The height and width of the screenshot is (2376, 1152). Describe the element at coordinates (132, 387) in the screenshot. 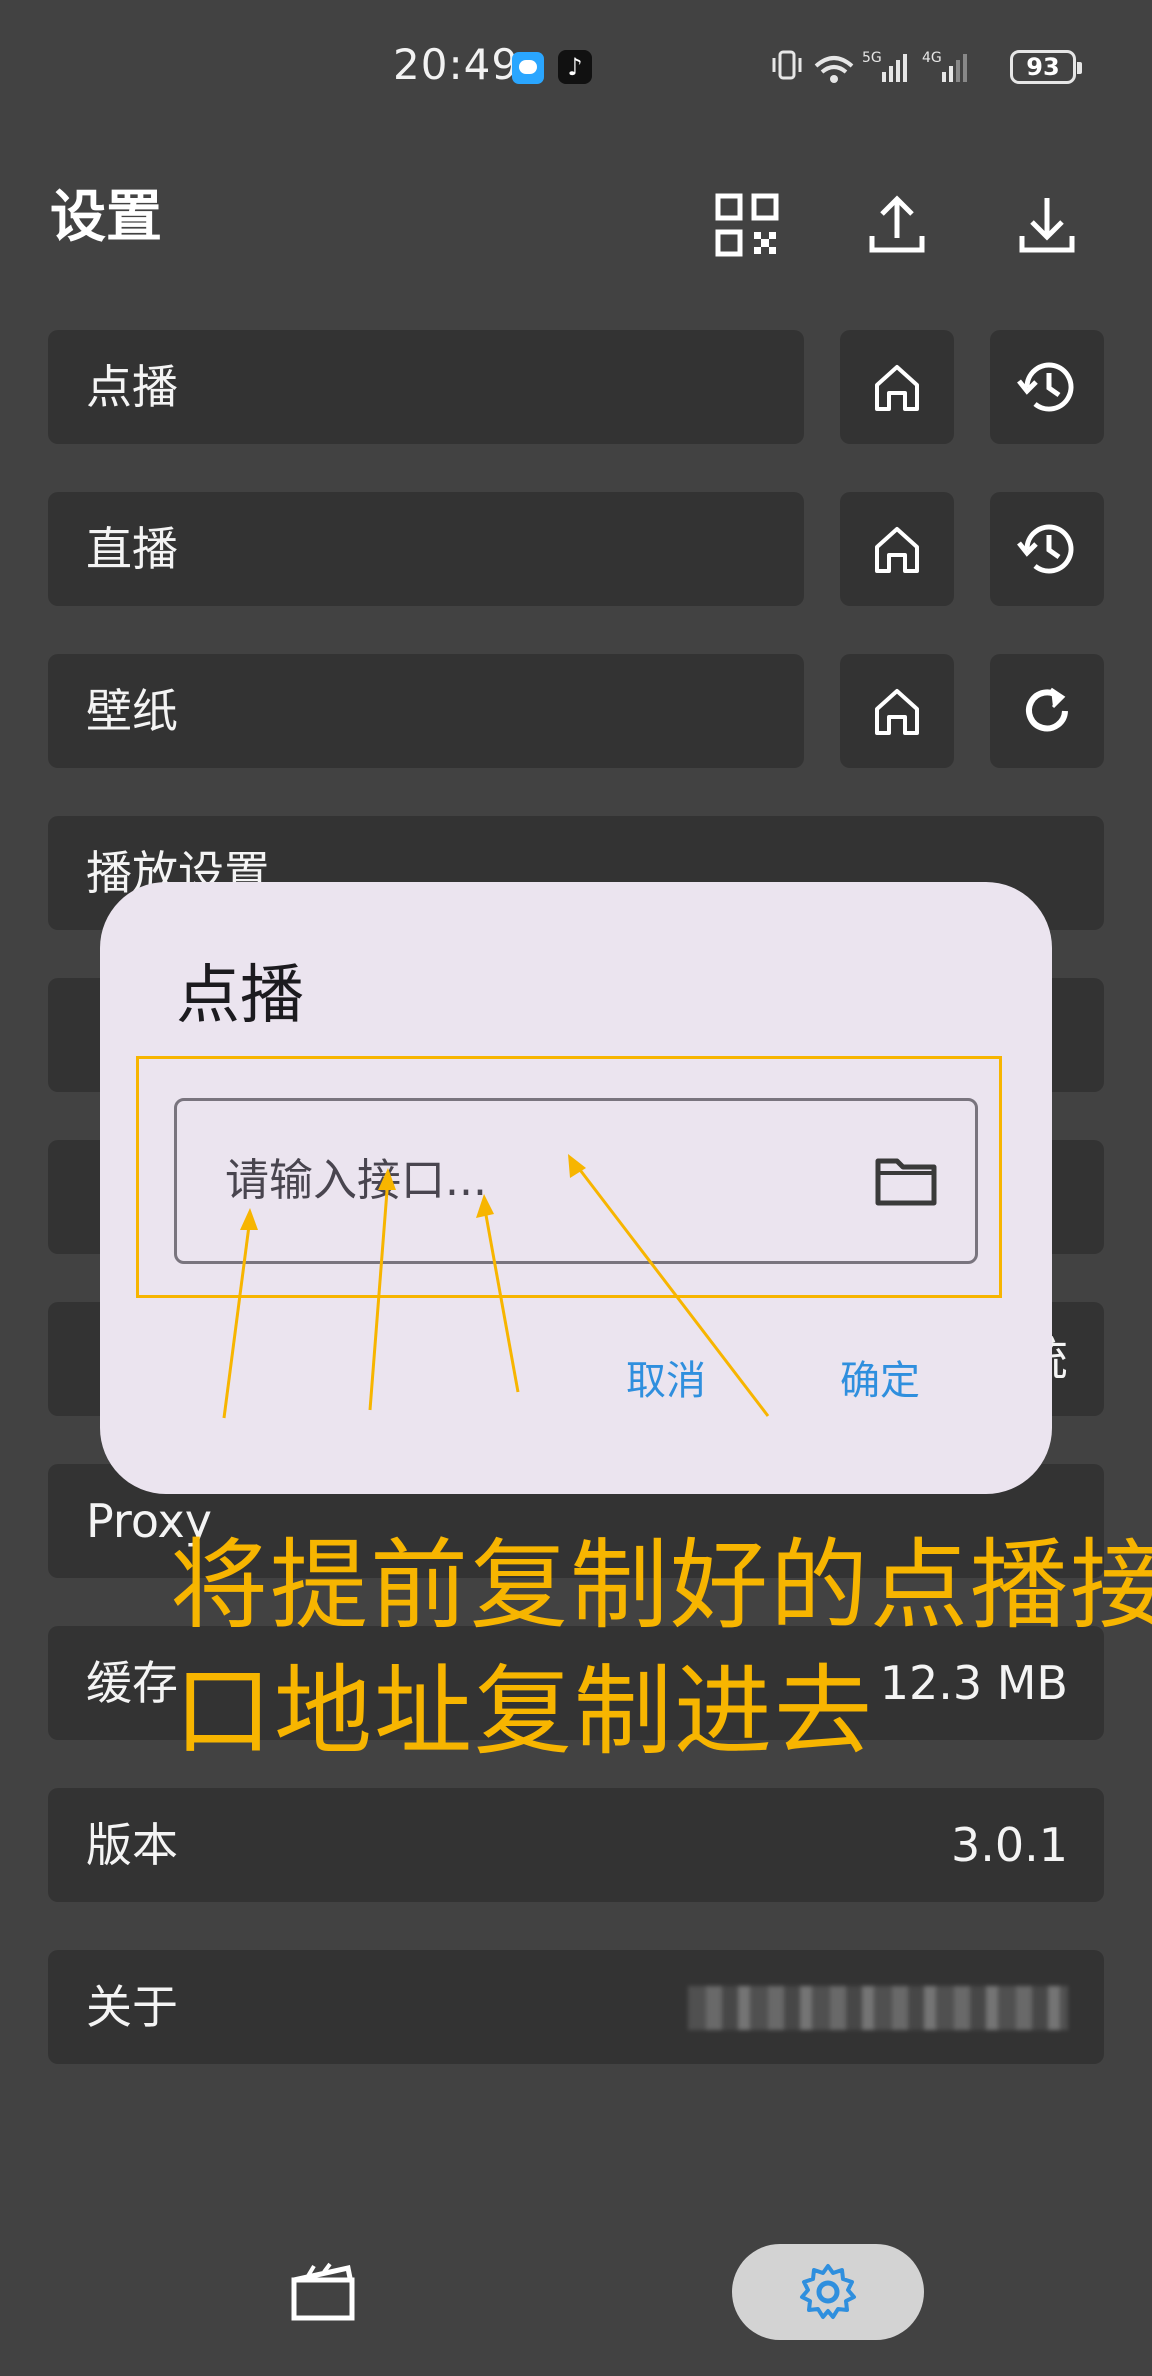

I see `row-label: 点播` at that location.